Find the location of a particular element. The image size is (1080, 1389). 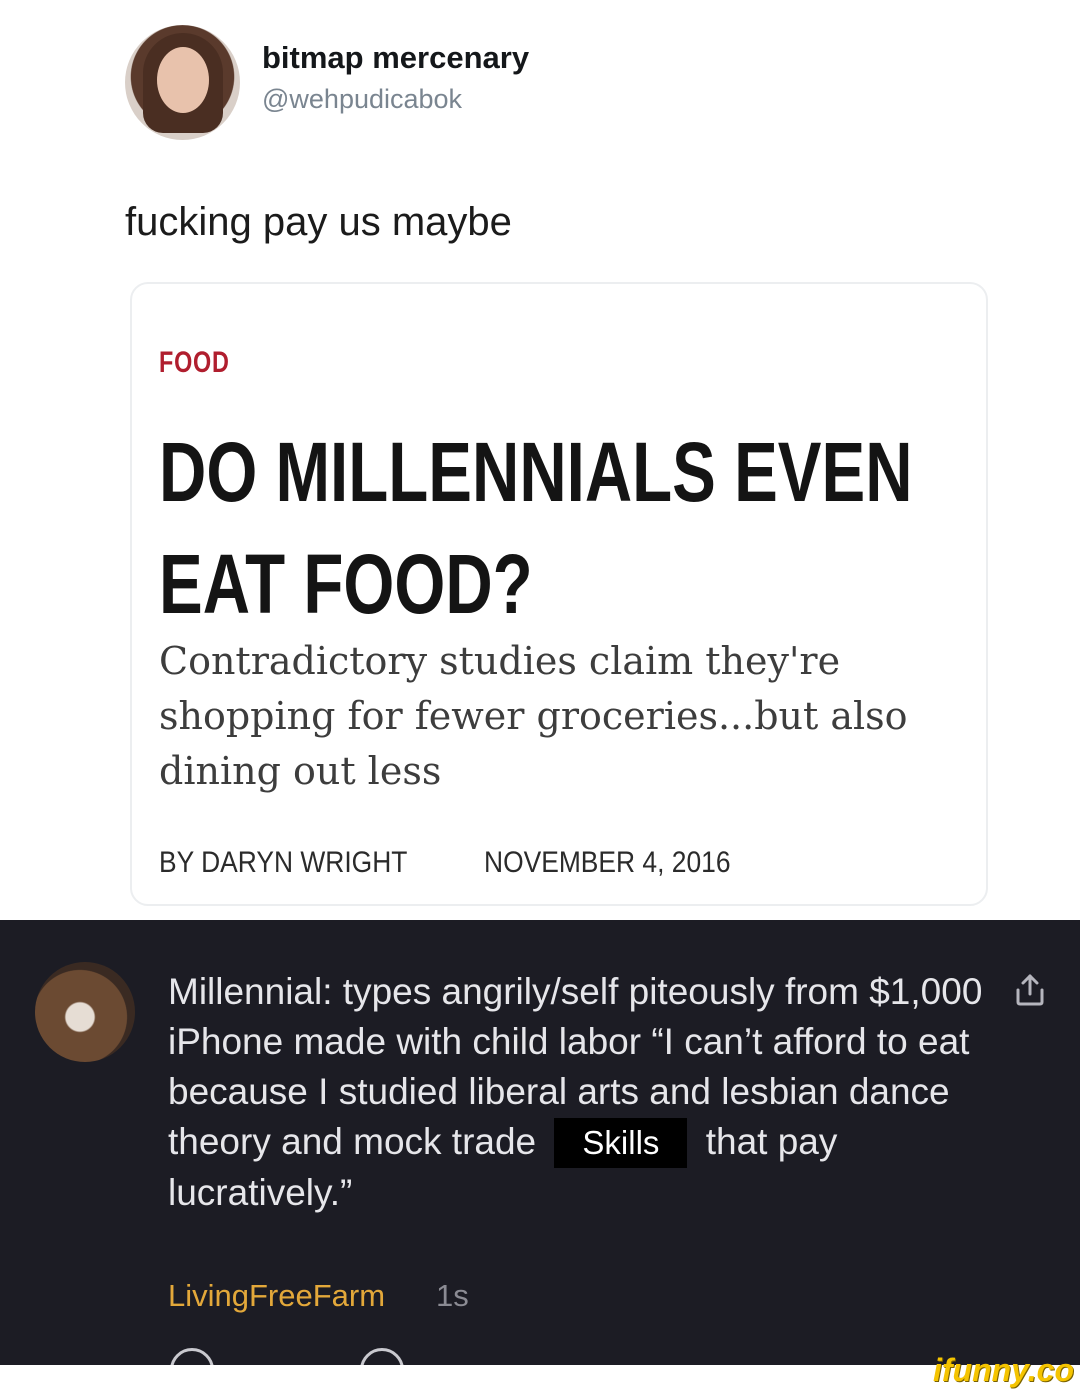

comment-author: LivingFreeFarm is located at coordinates (276, 1296).